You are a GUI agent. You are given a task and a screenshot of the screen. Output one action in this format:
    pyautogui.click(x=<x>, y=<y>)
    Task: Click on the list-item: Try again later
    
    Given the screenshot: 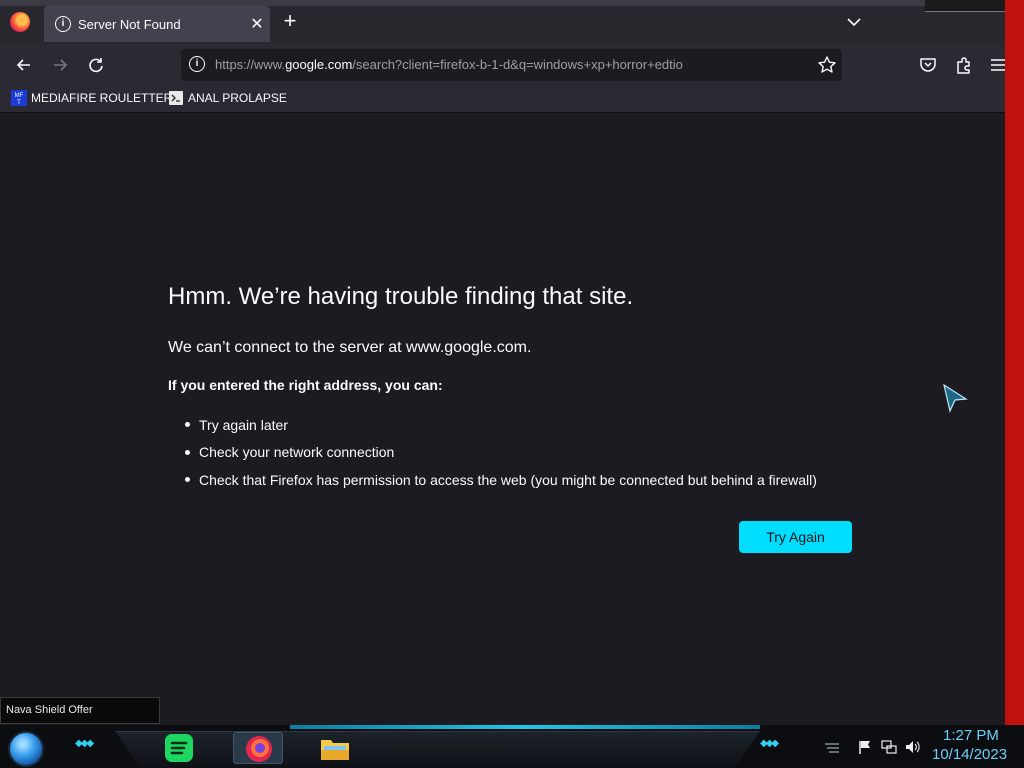 What is the action you would take?
    pyautogui.click(x=501, y=425)
    